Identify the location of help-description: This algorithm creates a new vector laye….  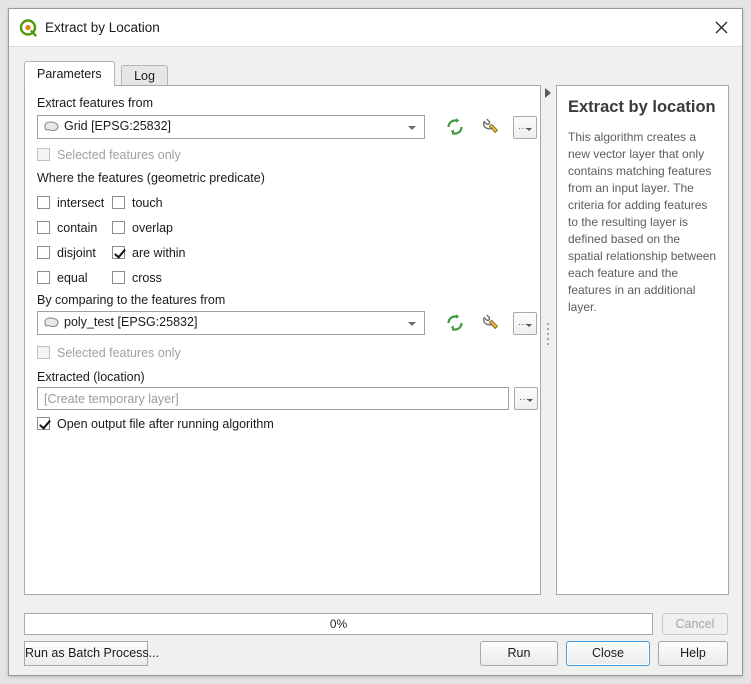
(642, 222).